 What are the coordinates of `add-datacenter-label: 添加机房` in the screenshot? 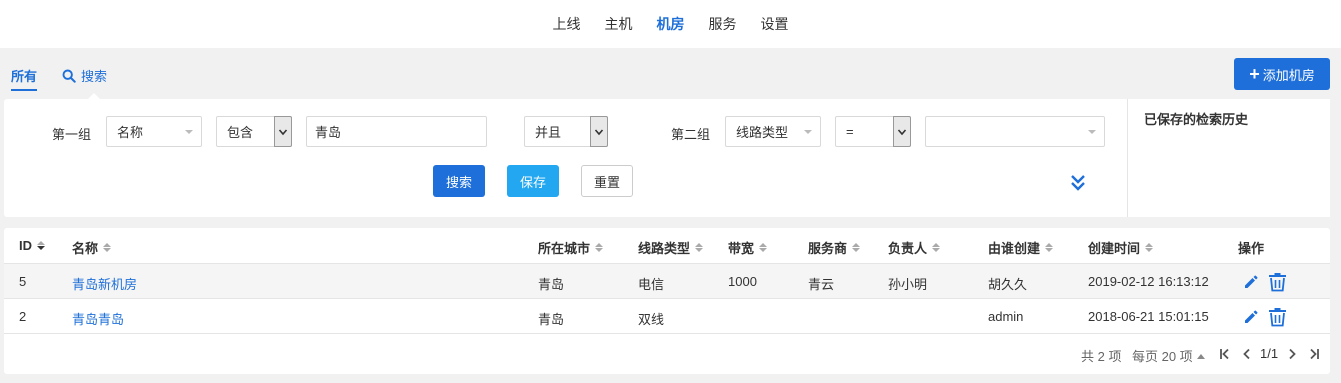 It's located at (1288, 75).